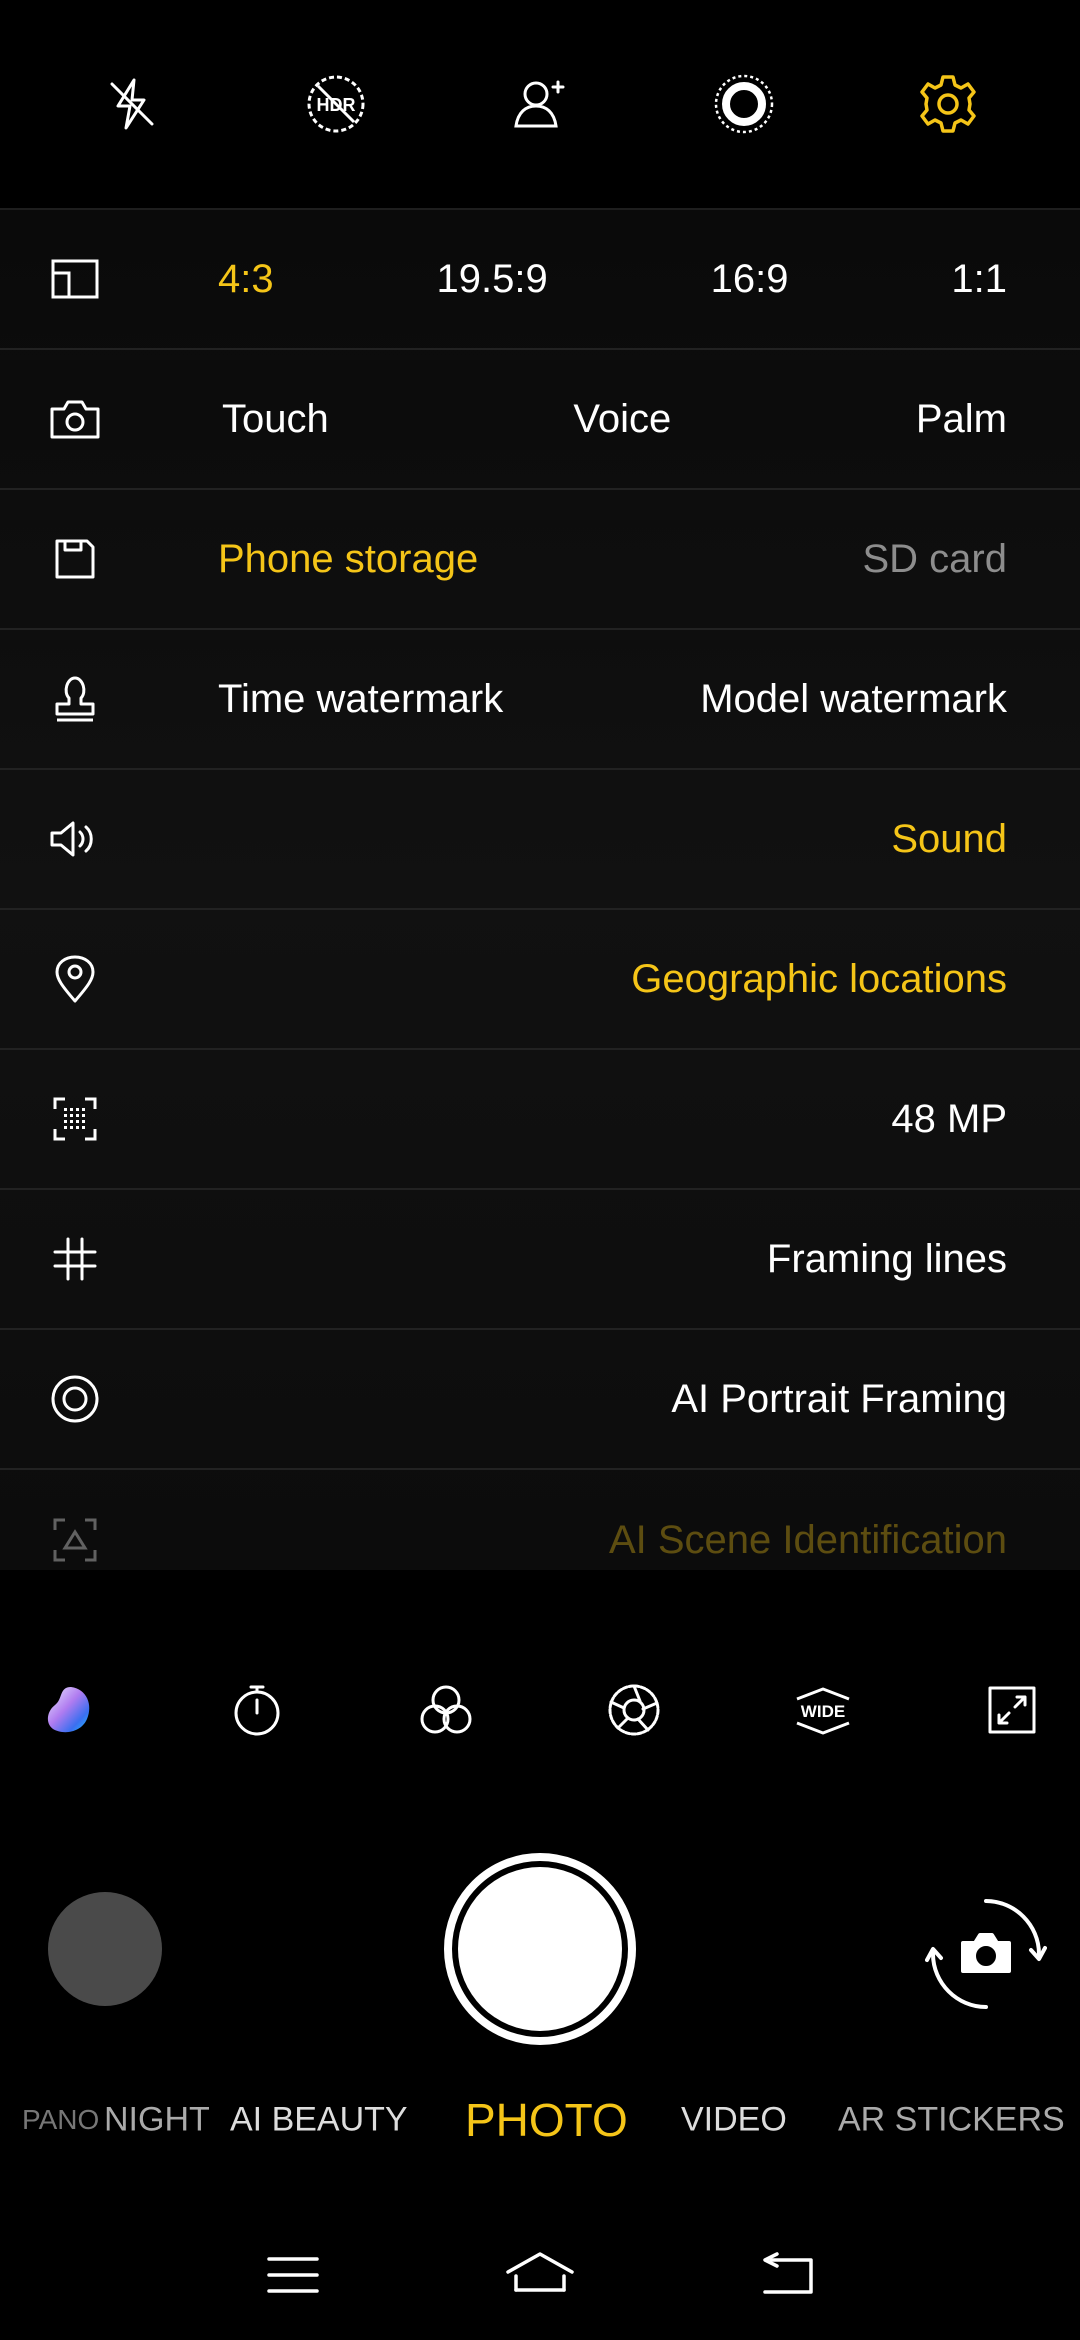  What do you see at coordinates (75, 1538) in the screenshot?
I see `scene-icon` at bounding box center [75, 1538].